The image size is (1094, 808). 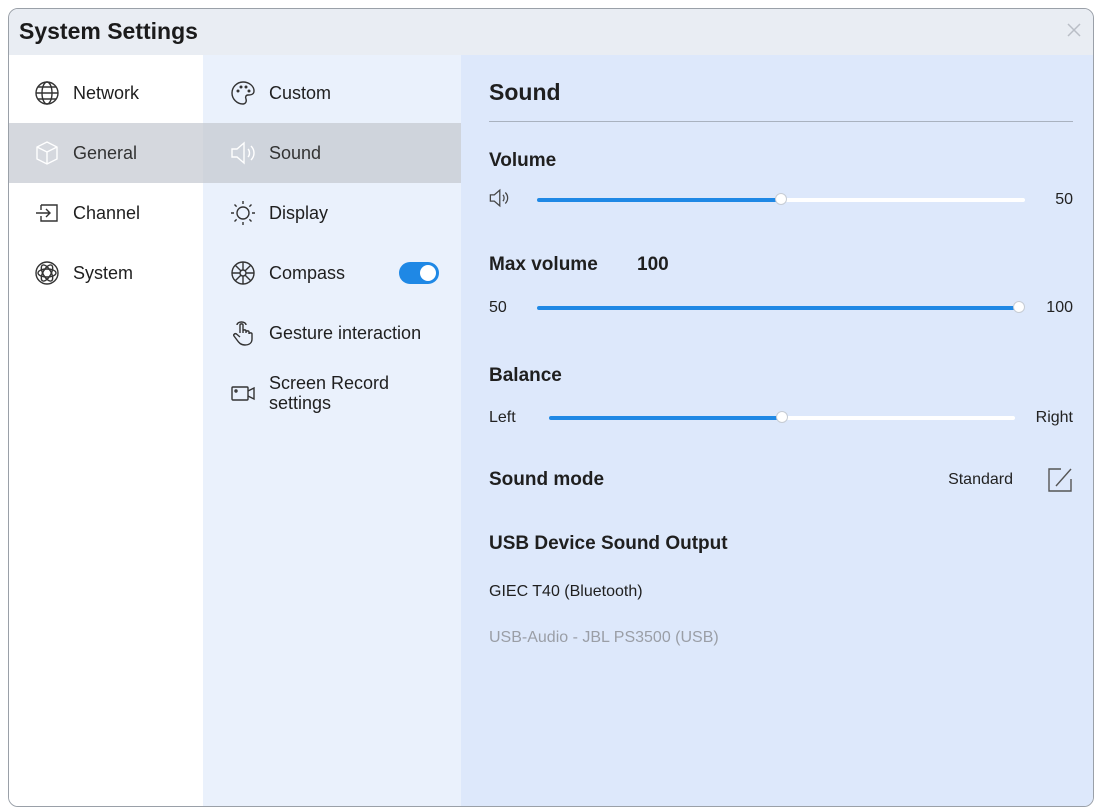 I want to click on volume-label: Volume, so click(x=523, y=160).